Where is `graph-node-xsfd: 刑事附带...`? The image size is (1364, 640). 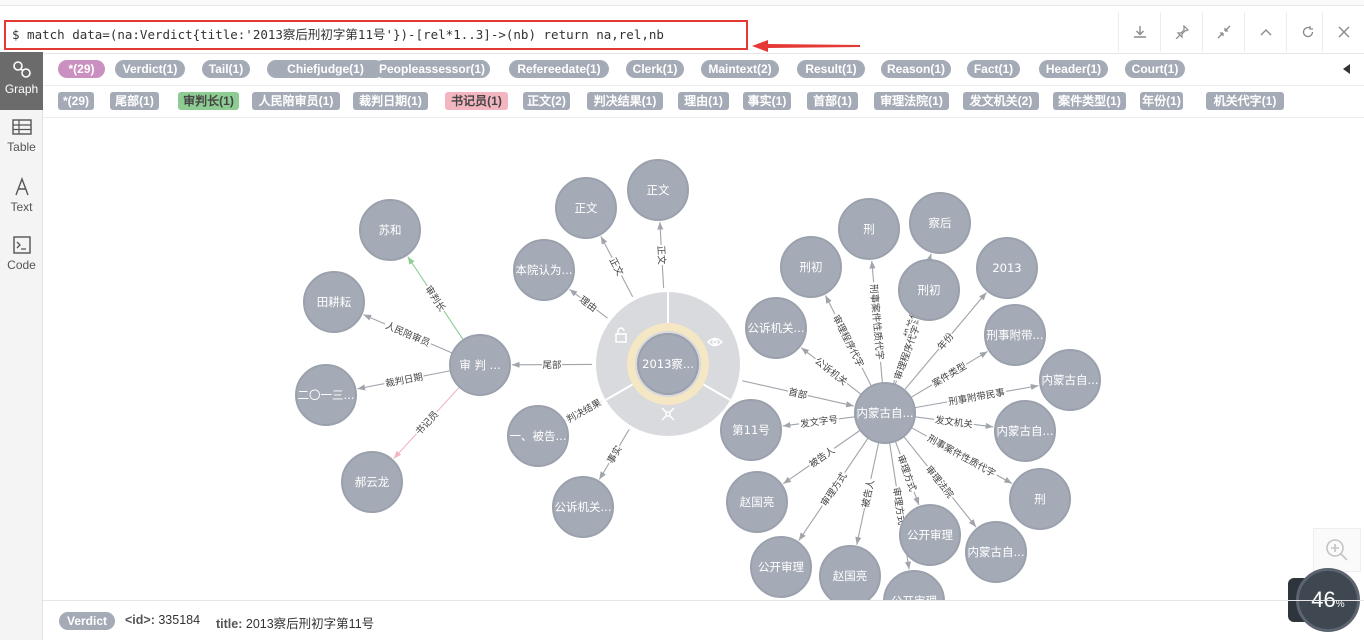
graph-node-xsfd: 刑事附带... is located at coordinates (1015, 335).